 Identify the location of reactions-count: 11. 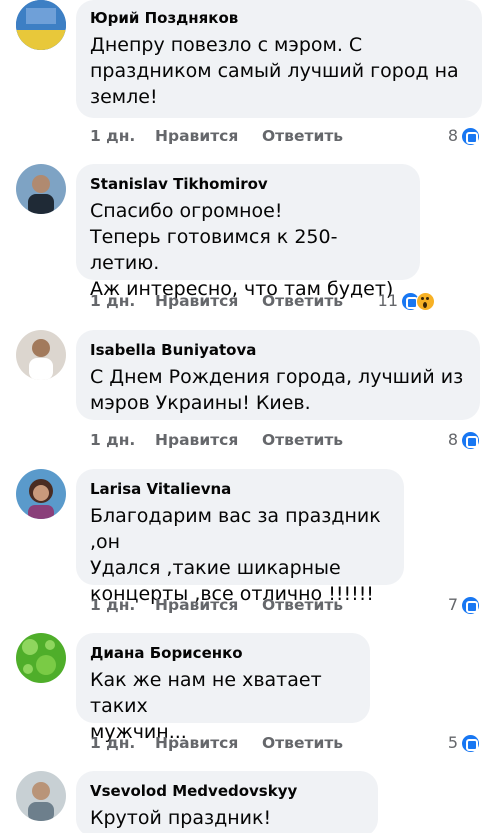
(387, 300).